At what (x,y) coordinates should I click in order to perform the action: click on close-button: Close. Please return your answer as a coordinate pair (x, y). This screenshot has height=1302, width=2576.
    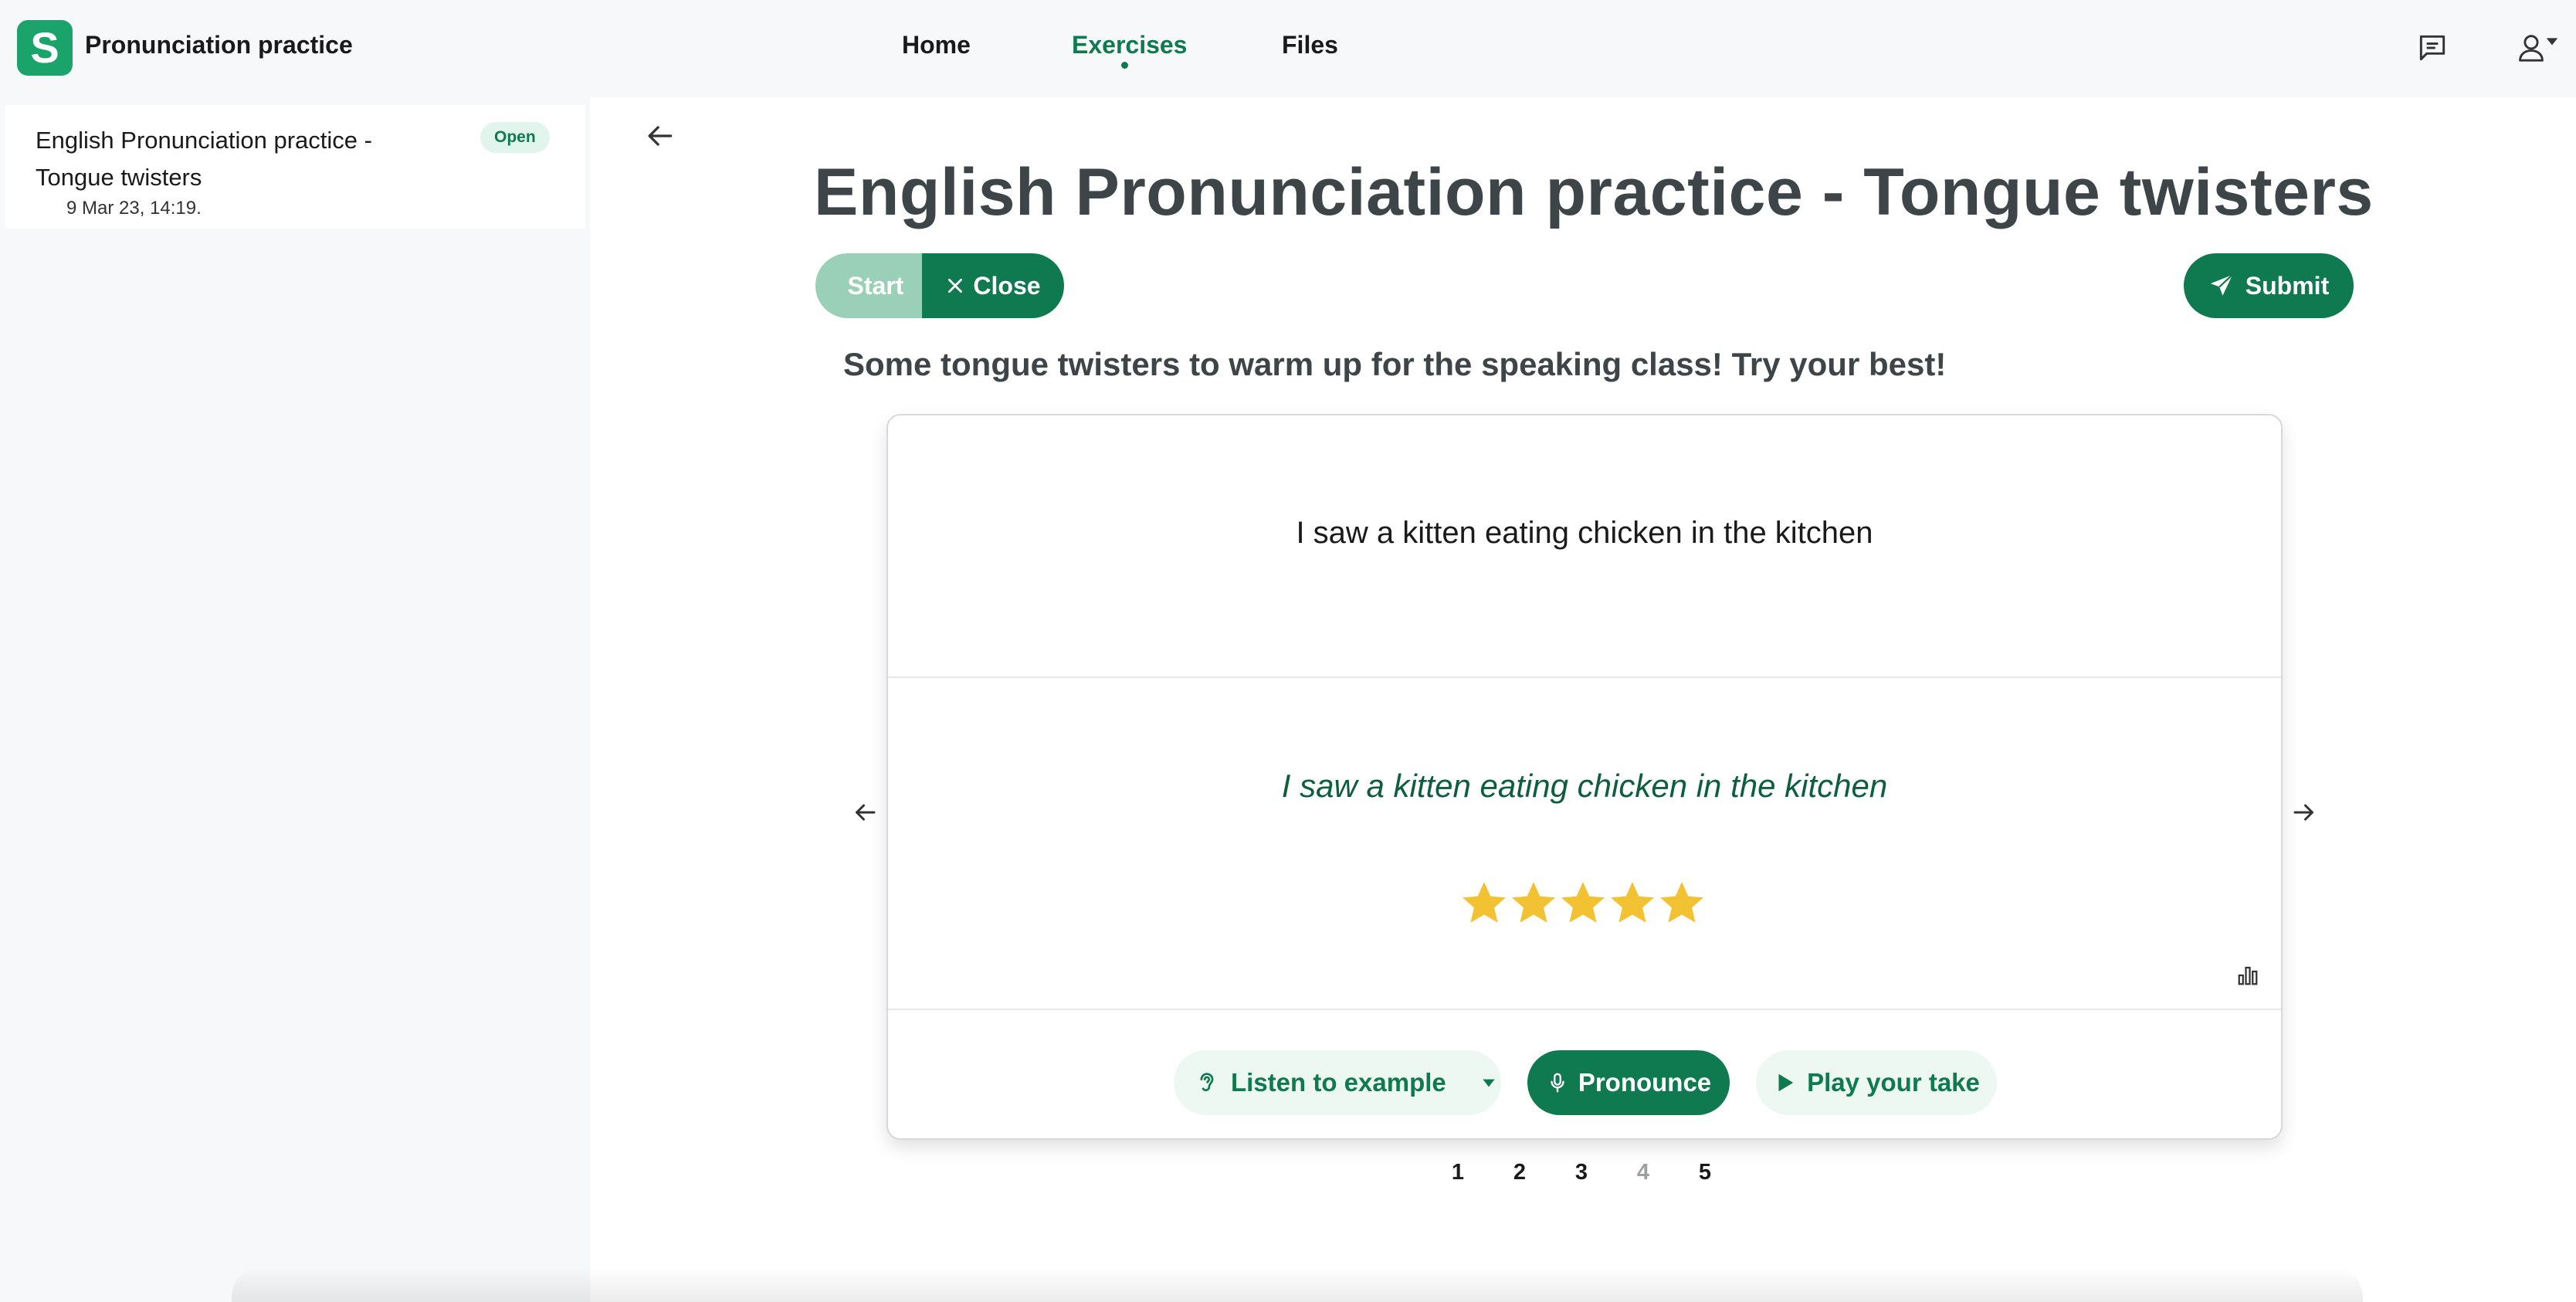
    Looking at the image, I should click on (993, 285).